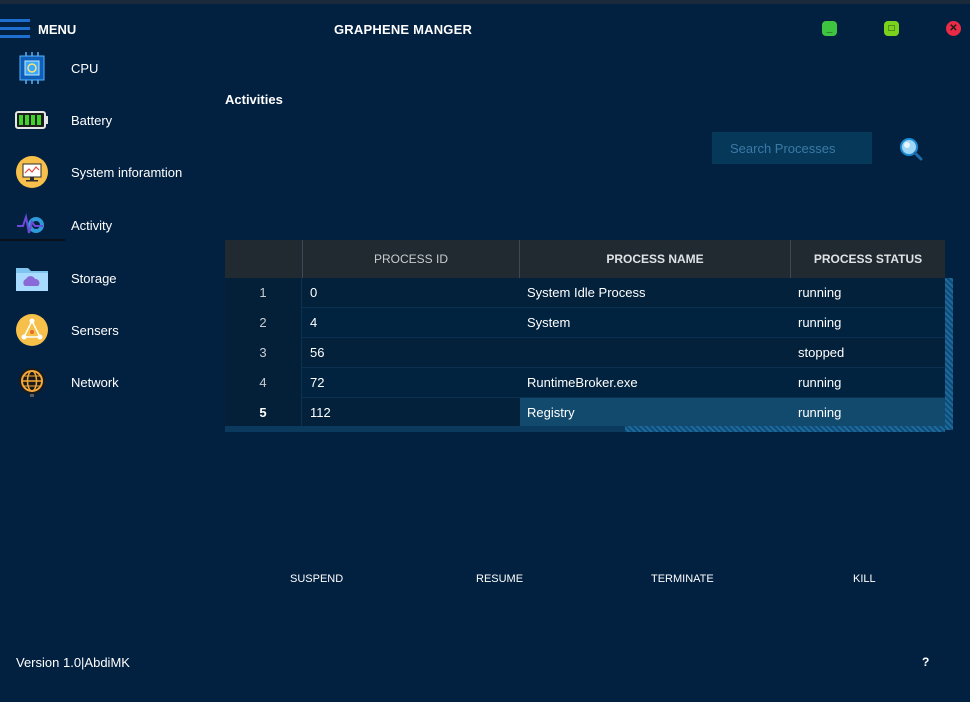 The image size is (970, 702). What do you see at coordinates (425, 429) in the screenshot?
I see `horizontal-scrollbar-track` at bounding box center [425, 429].